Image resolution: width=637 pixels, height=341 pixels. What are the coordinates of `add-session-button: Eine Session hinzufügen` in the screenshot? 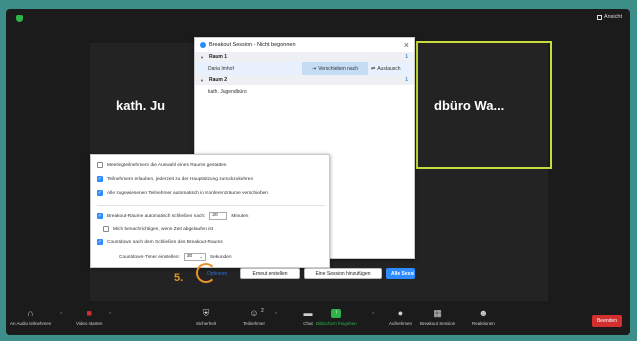 It's located at (343, 273).